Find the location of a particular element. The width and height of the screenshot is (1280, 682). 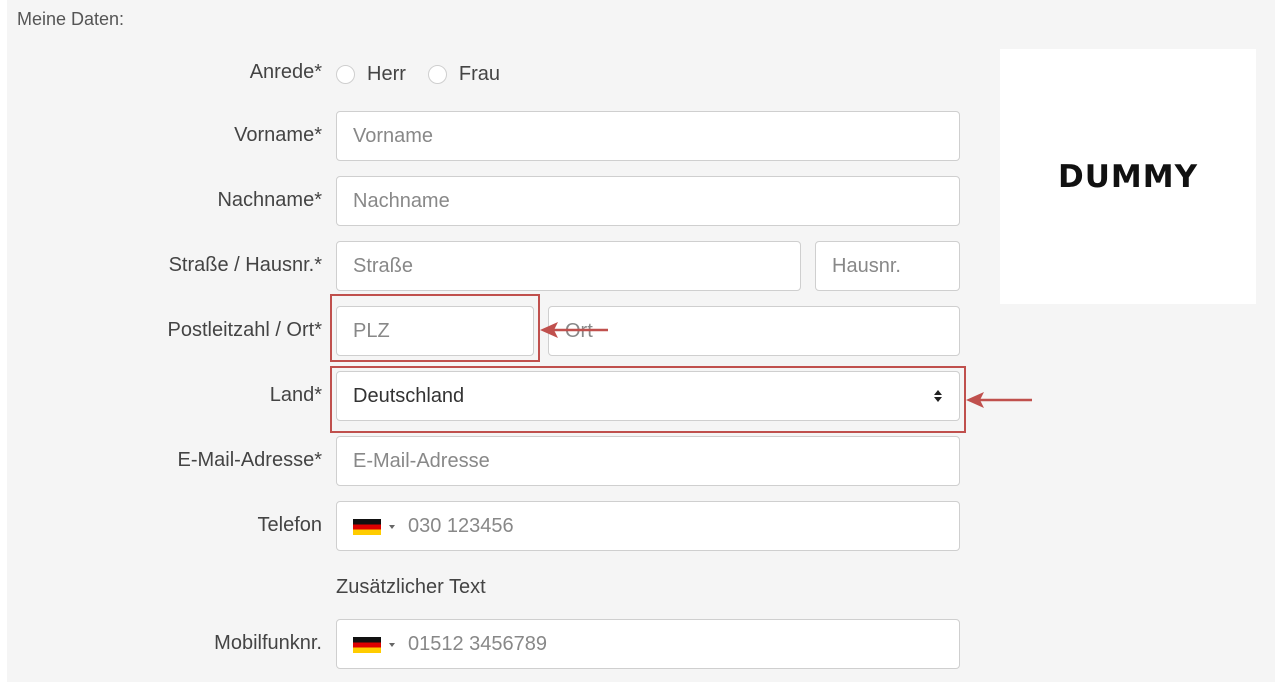

radio-herr-label: Herr is located at coordinates (386, 74).